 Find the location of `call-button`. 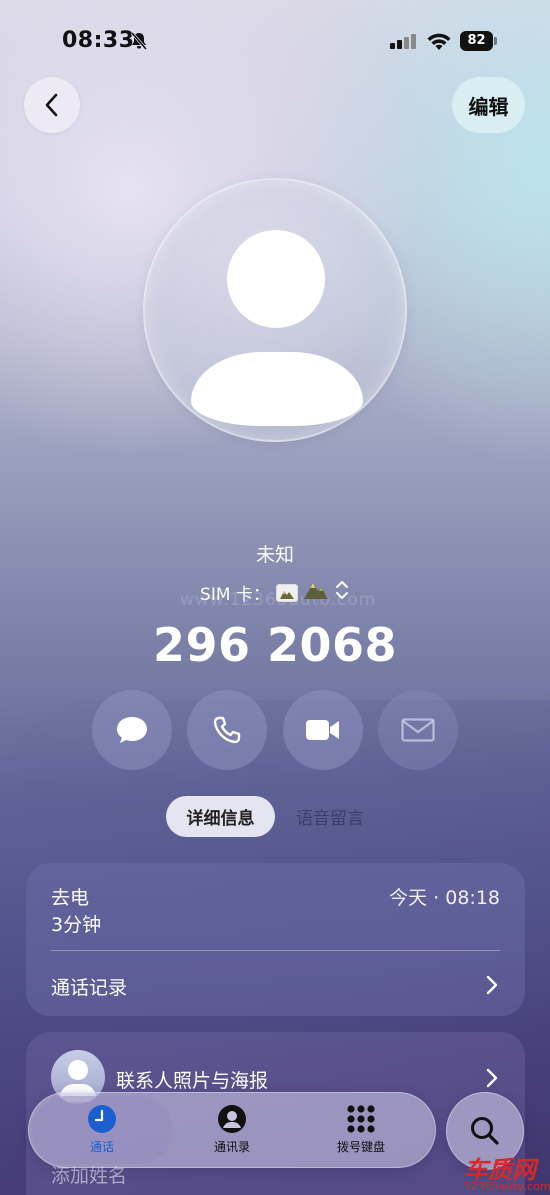

call-button is located at coordinates (227, 730).